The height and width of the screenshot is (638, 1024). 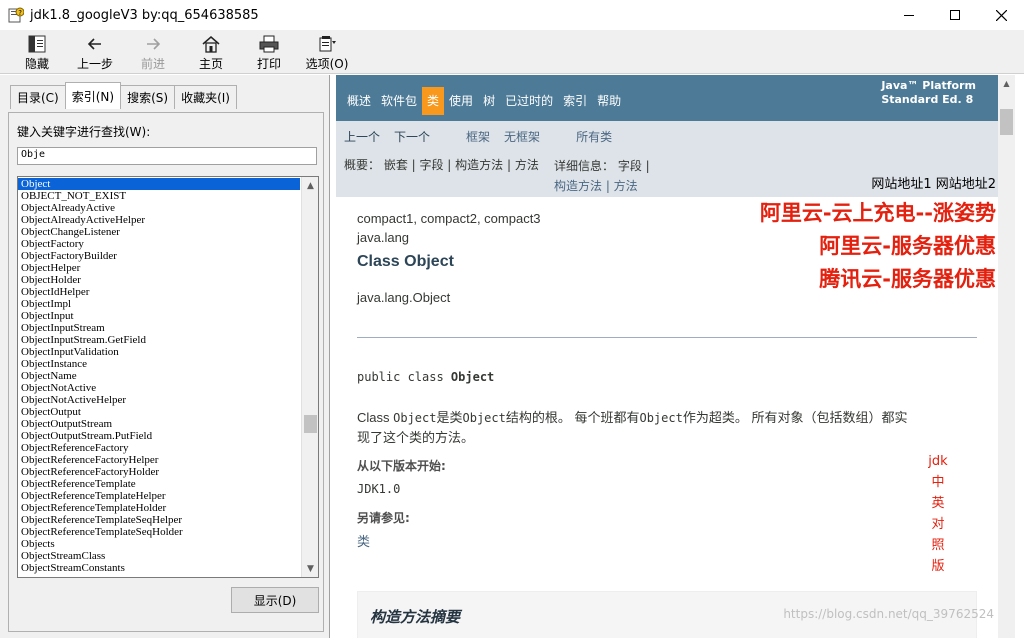 I want to click on index-list-item: ObjectReferenceFactoryHelper, so click(x=159, y=460).